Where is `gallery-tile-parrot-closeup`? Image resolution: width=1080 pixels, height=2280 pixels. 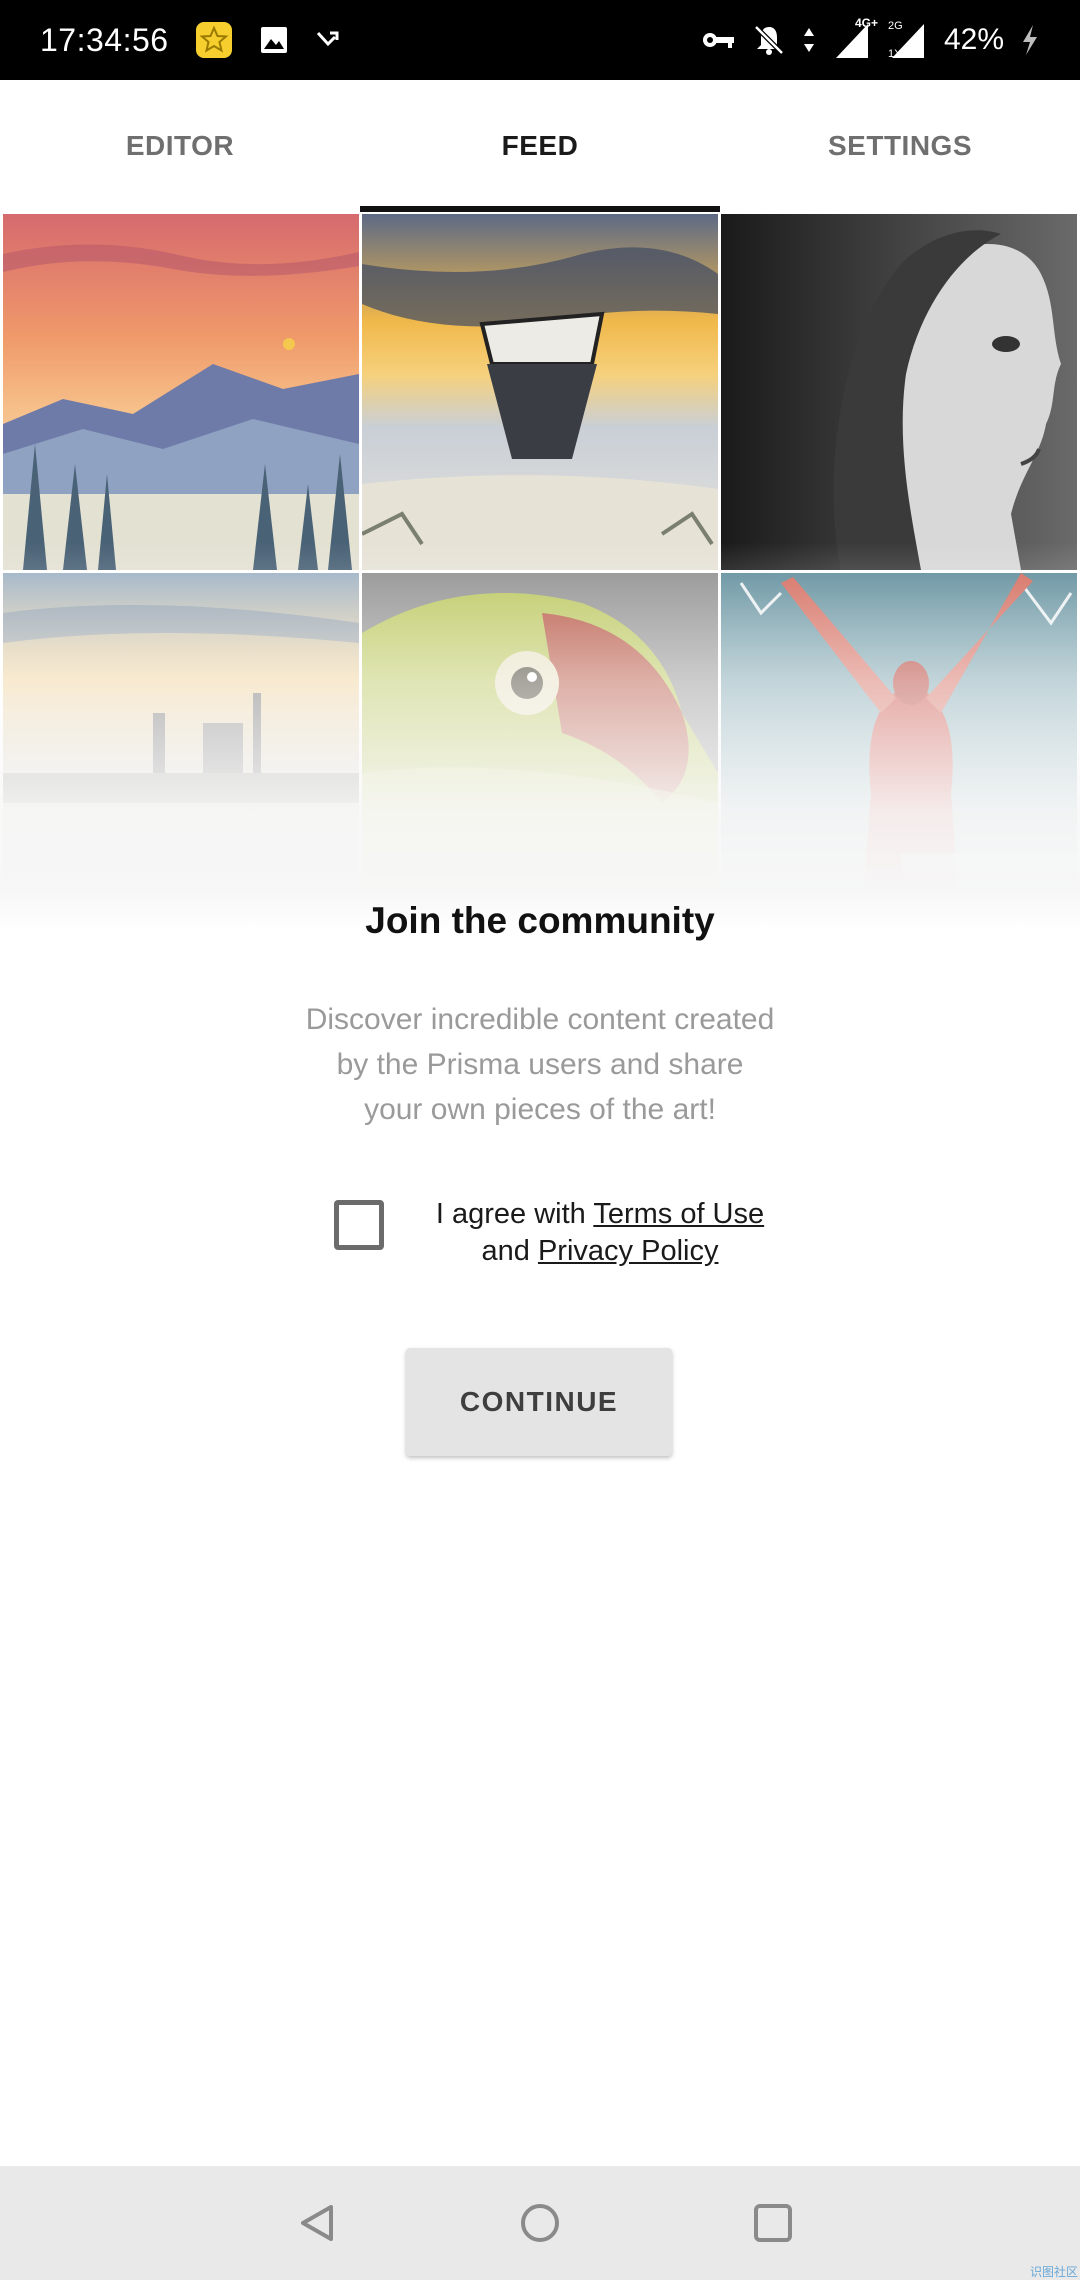
gallery-tile-parrot-closeup is located at coordinates (540, 751).